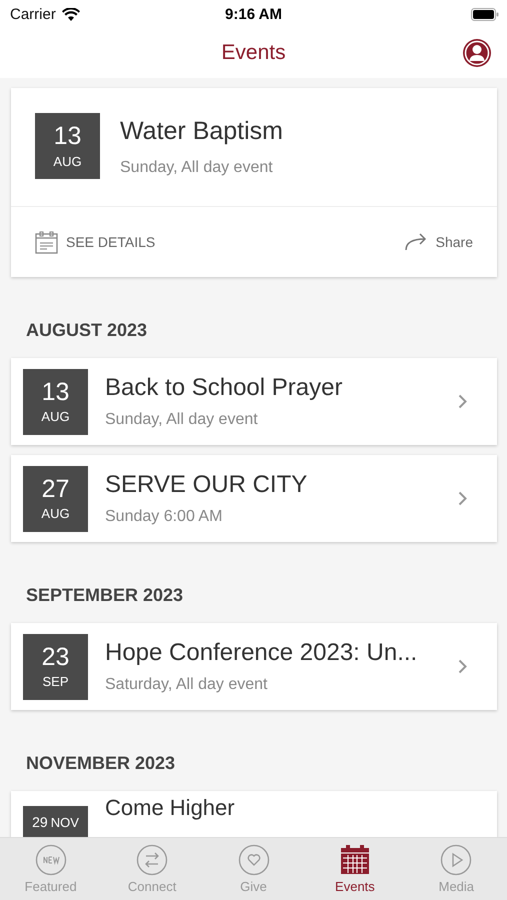  What do you see at coordinates (202, 131) in the screenshot?
I see `event-title: Water Baptism` at bounding box center [202, 131].